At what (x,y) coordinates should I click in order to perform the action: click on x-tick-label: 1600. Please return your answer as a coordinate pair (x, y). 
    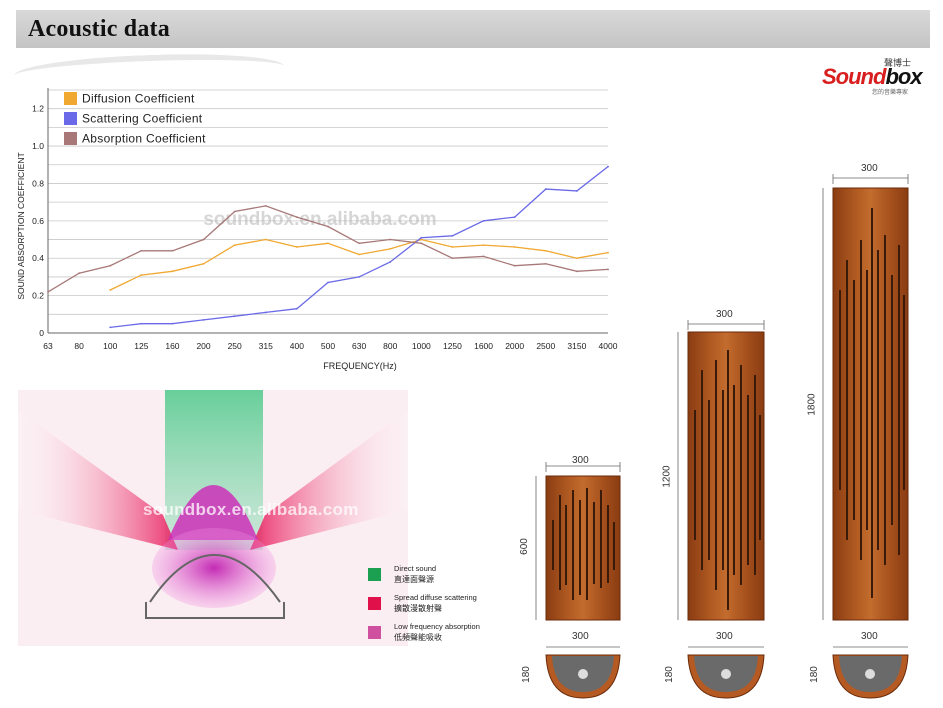
    Looking at the image, I should click on (483, 346).